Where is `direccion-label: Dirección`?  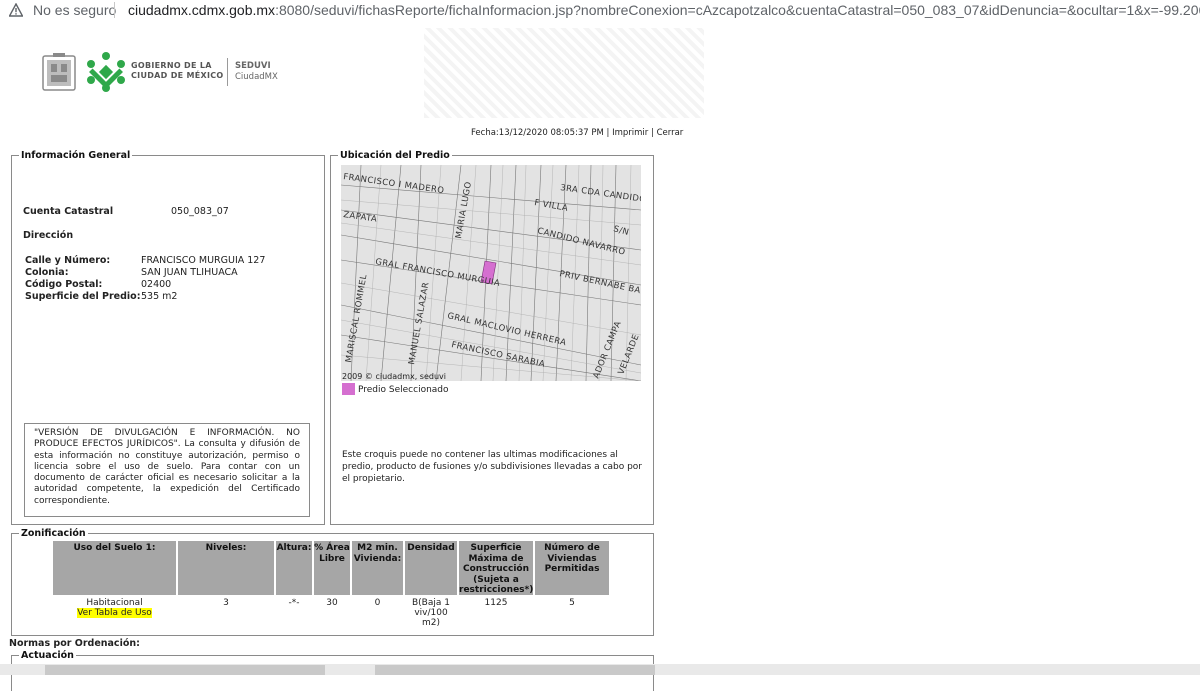 direccion-label: Dirección is located at coordinates (48, 235).